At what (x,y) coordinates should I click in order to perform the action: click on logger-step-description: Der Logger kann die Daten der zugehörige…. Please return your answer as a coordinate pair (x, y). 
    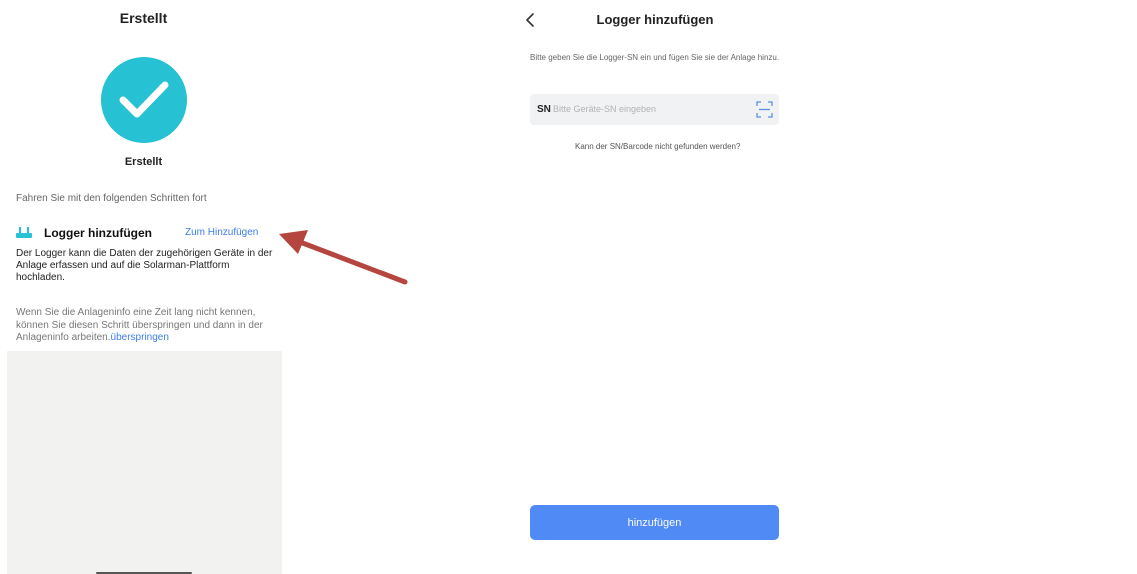
    Looking at the image, I should click on (144, 265).